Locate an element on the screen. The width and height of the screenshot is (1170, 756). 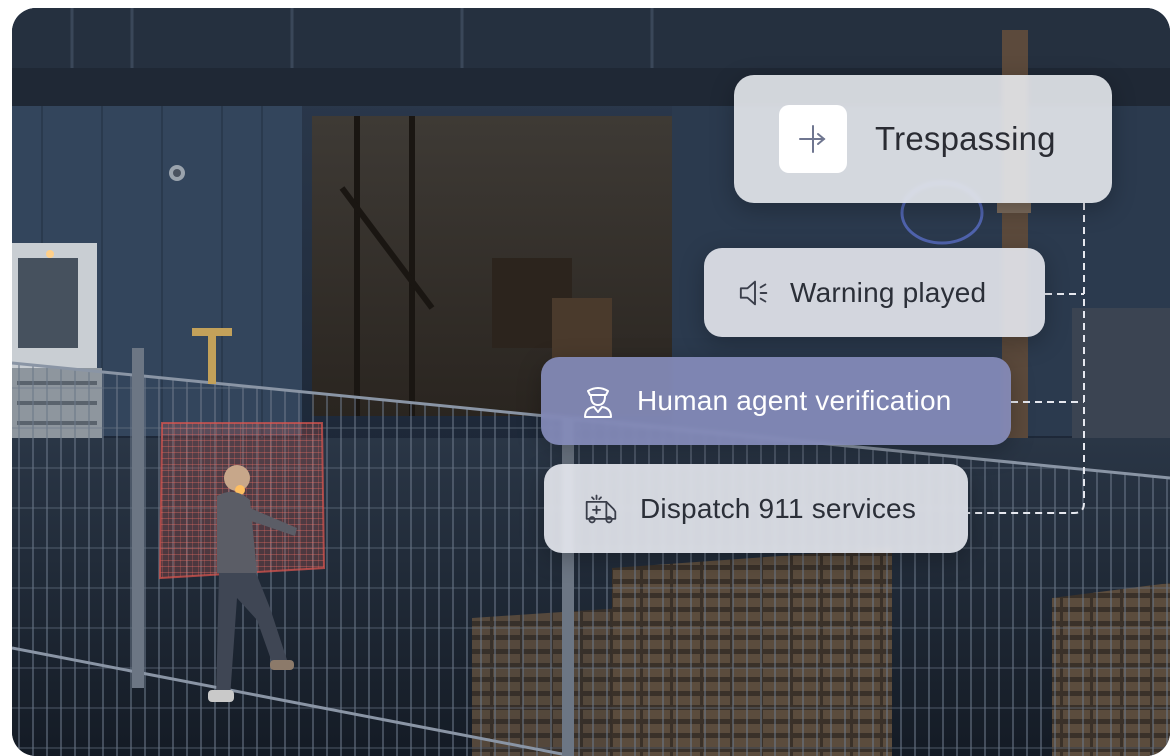
security-guard-icon is located at coordinates (598, 401).